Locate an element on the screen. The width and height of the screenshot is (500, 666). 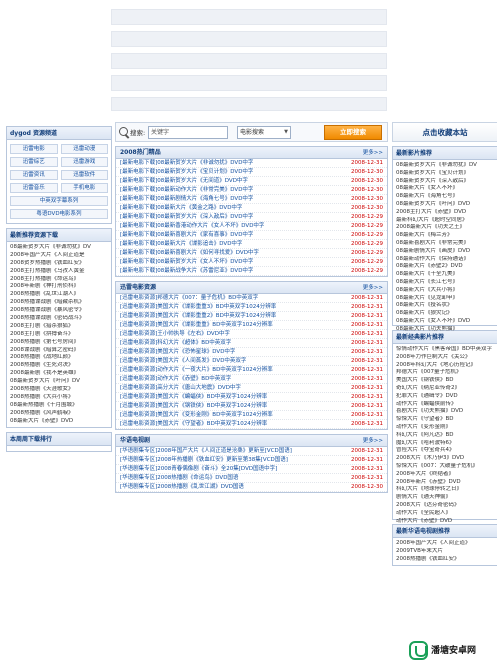
search-button: 立即搜索 is located at coordinates (353, 132).